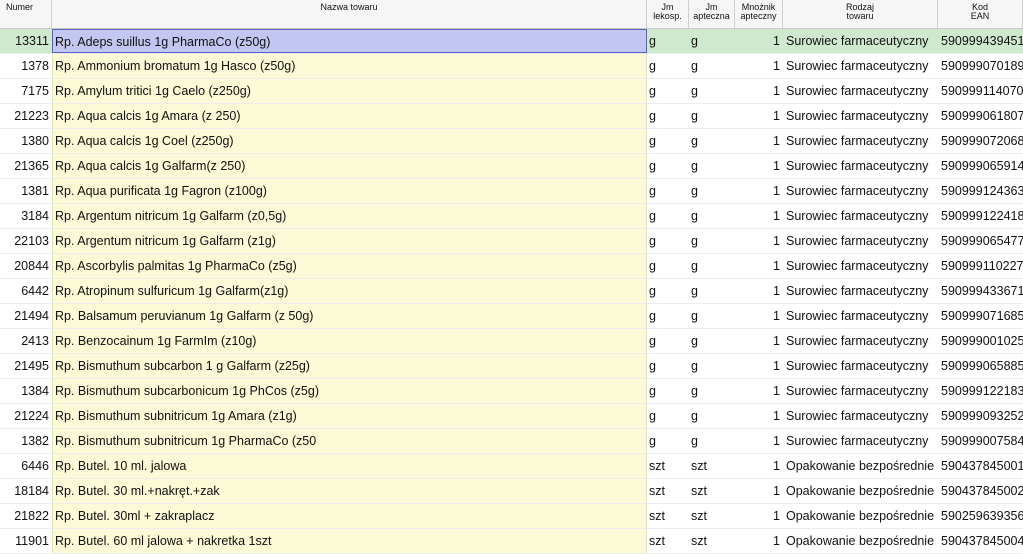 The height and width of the screenshot is (554, 1023). I want to click on cell-nazwa: Rp. Aqua calcis 1g Amara (z 250), so click(349, 116).